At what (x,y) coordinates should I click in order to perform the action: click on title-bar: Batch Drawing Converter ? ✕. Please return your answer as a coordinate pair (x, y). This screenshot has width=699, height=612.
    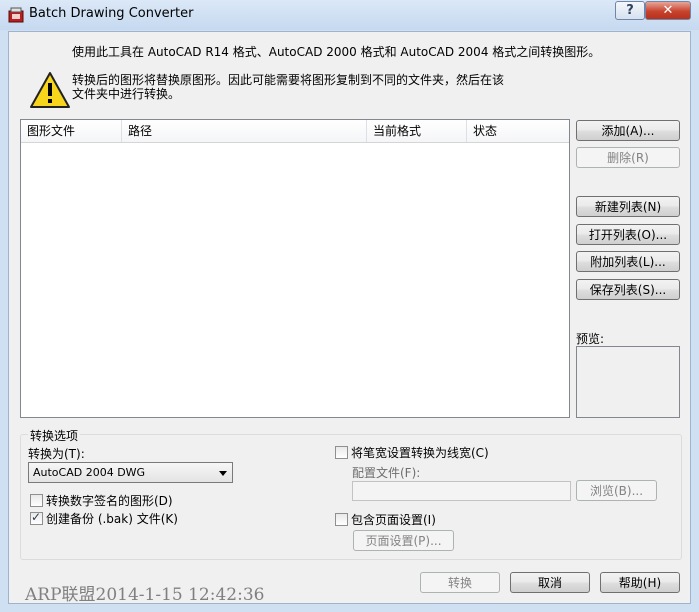
    Looking at the image, I should click on (349, 15).